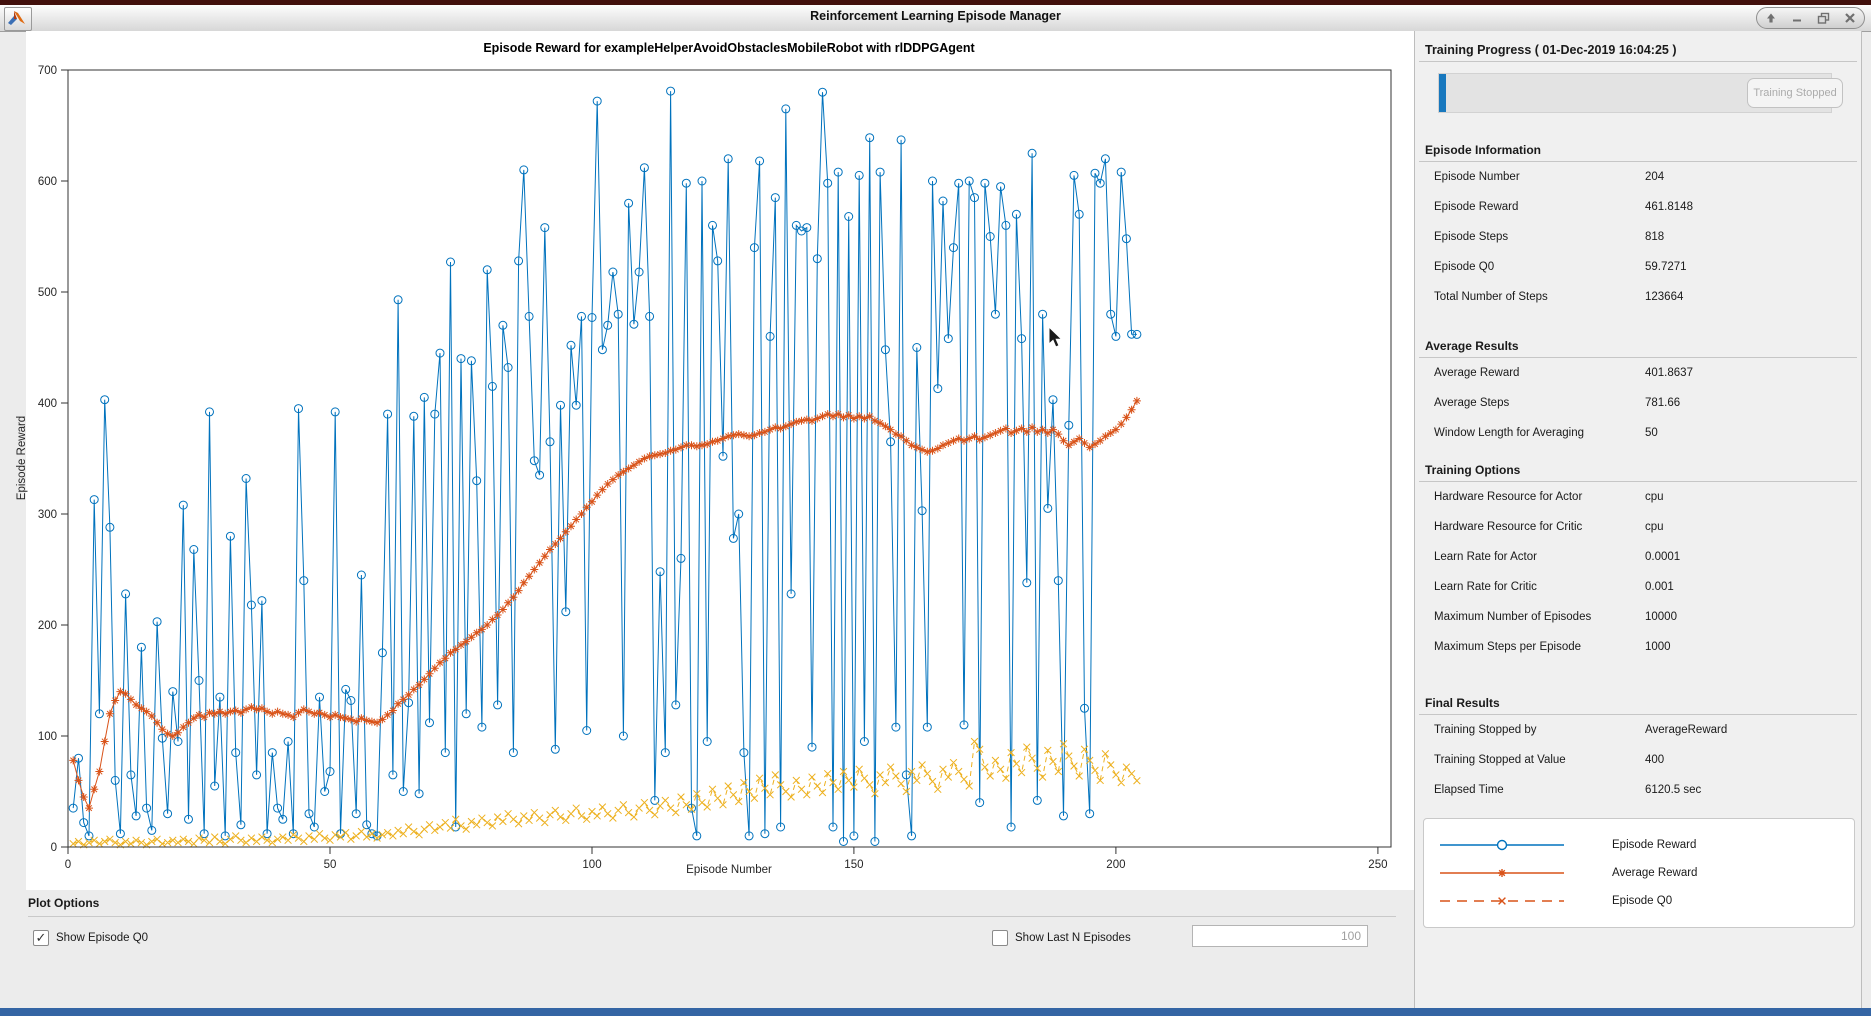 This screenshot has width=1871, height=1016. What do you see at coordinates (41, 938) in the screenshot?
I see `show-episode-q0-checkbox: ✓` at bounding box center [41, 938].